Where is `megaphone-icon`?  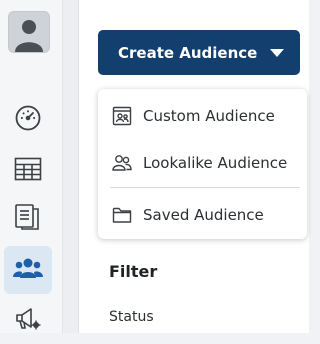 megaphone-icon is located at coordinates (28, 320).